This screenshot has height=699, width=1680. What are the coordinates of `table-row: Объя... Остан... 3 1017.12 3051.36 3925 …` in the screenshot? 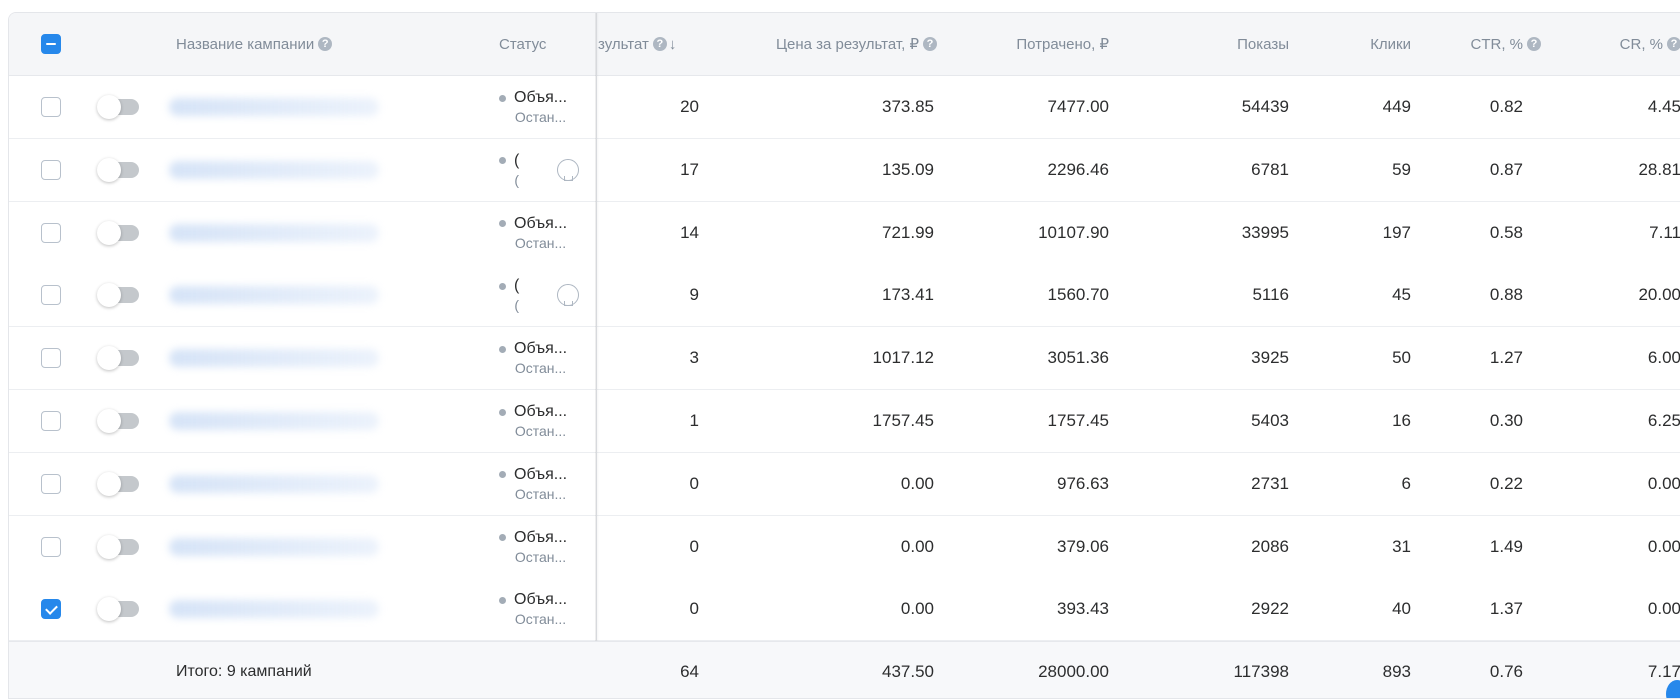 It's located at (844, 359).